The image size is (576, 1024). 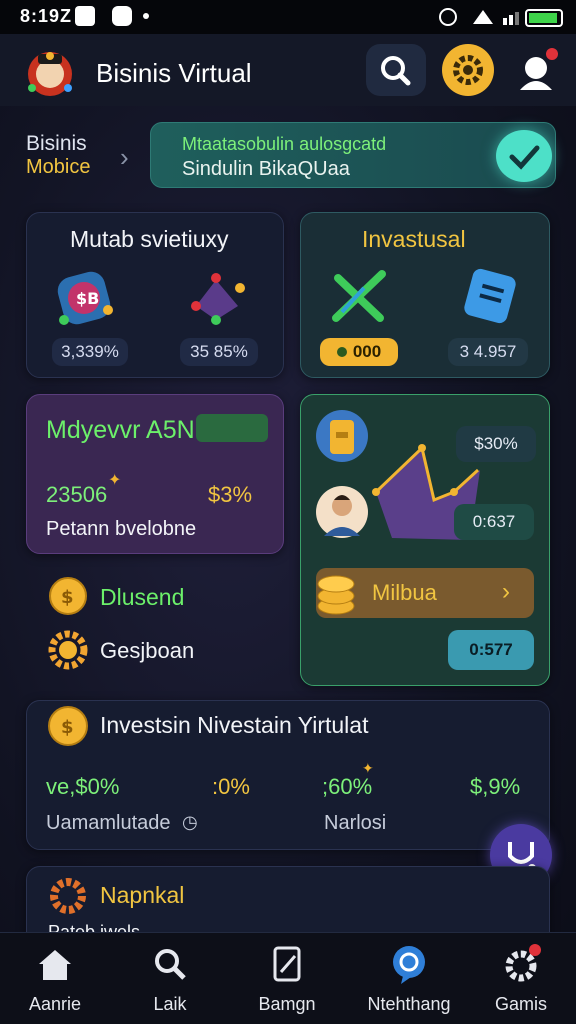 I want to click on nav-chat: Ntehthang, so click(x=409, y=980).